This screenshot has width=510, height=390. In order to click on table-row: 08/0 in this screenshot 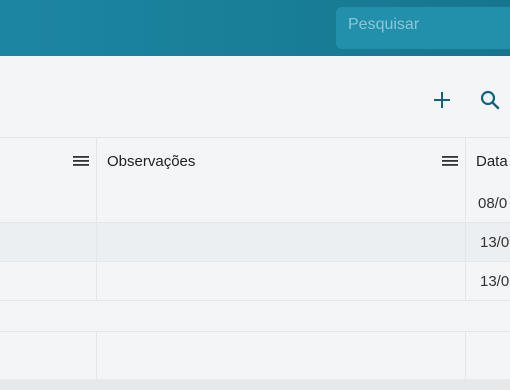, I will do `click(255, 203)`.